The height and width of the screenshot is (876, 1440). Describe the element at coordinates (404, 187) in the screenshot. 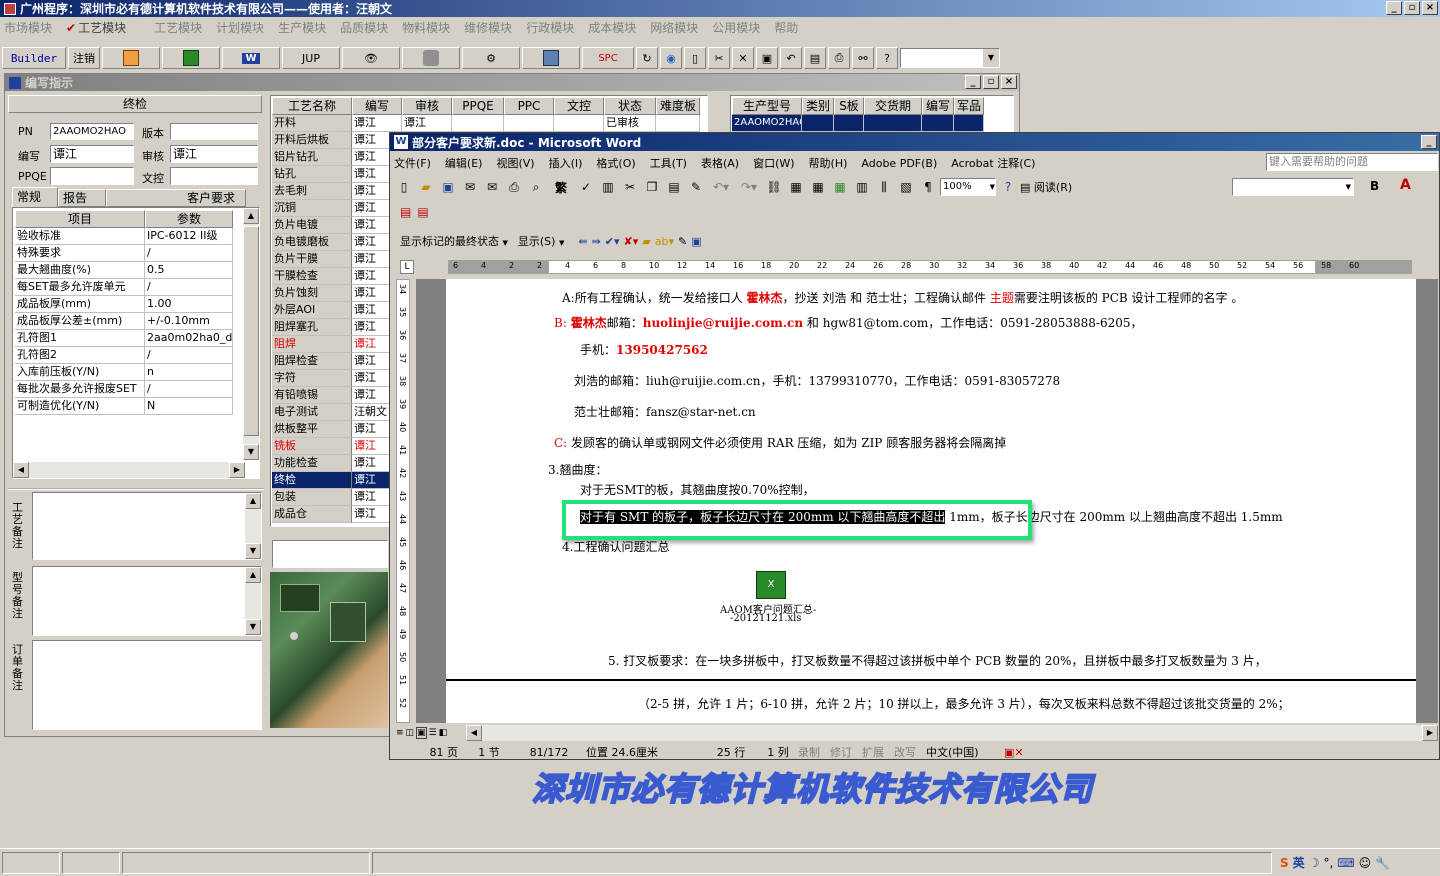

I see `new-doc-icon: ▯` at that location.